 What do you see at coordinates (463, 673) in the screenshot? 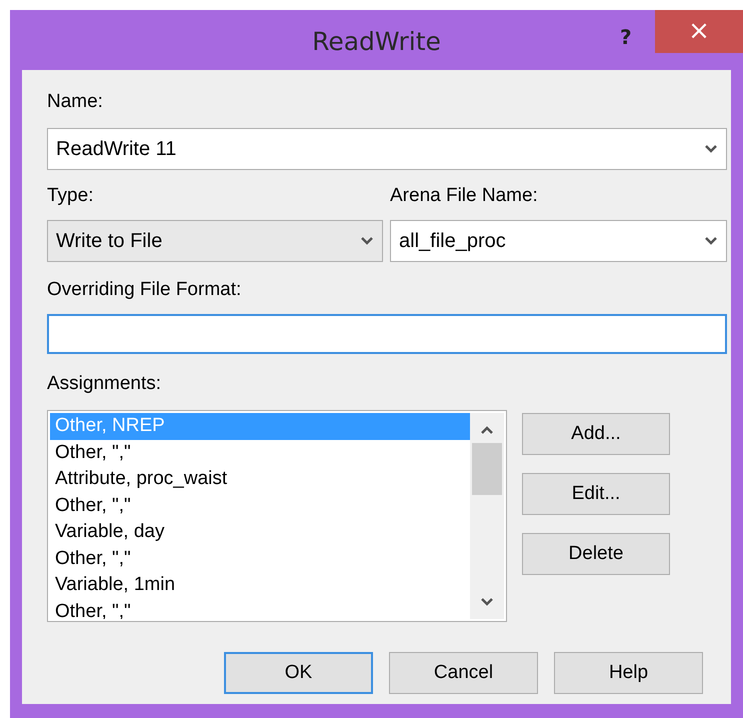
I see `dialog-button: Cancel` at bounding box center [463, 673].